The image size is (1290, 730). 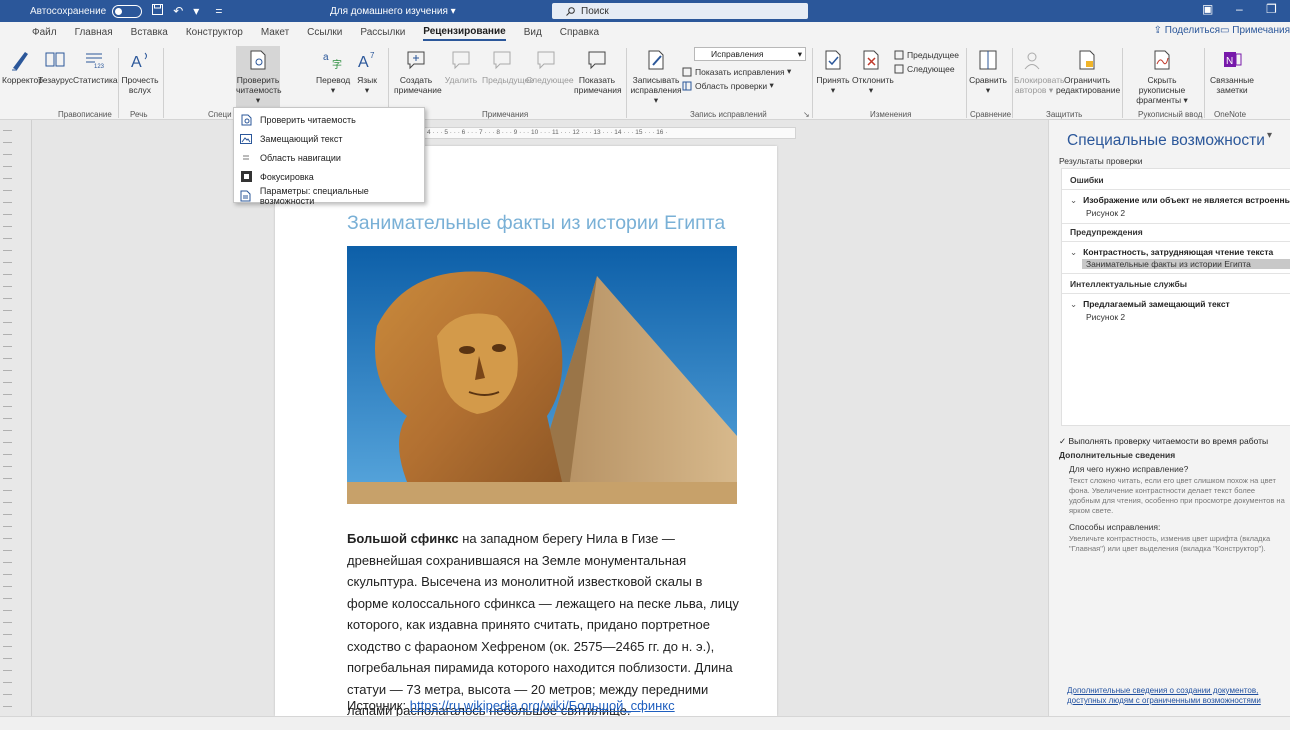 What do you see at coordinates (833, 71) in the screenshot?
I see `accept-button: Принять ▾` at bounding box center [833, 71].